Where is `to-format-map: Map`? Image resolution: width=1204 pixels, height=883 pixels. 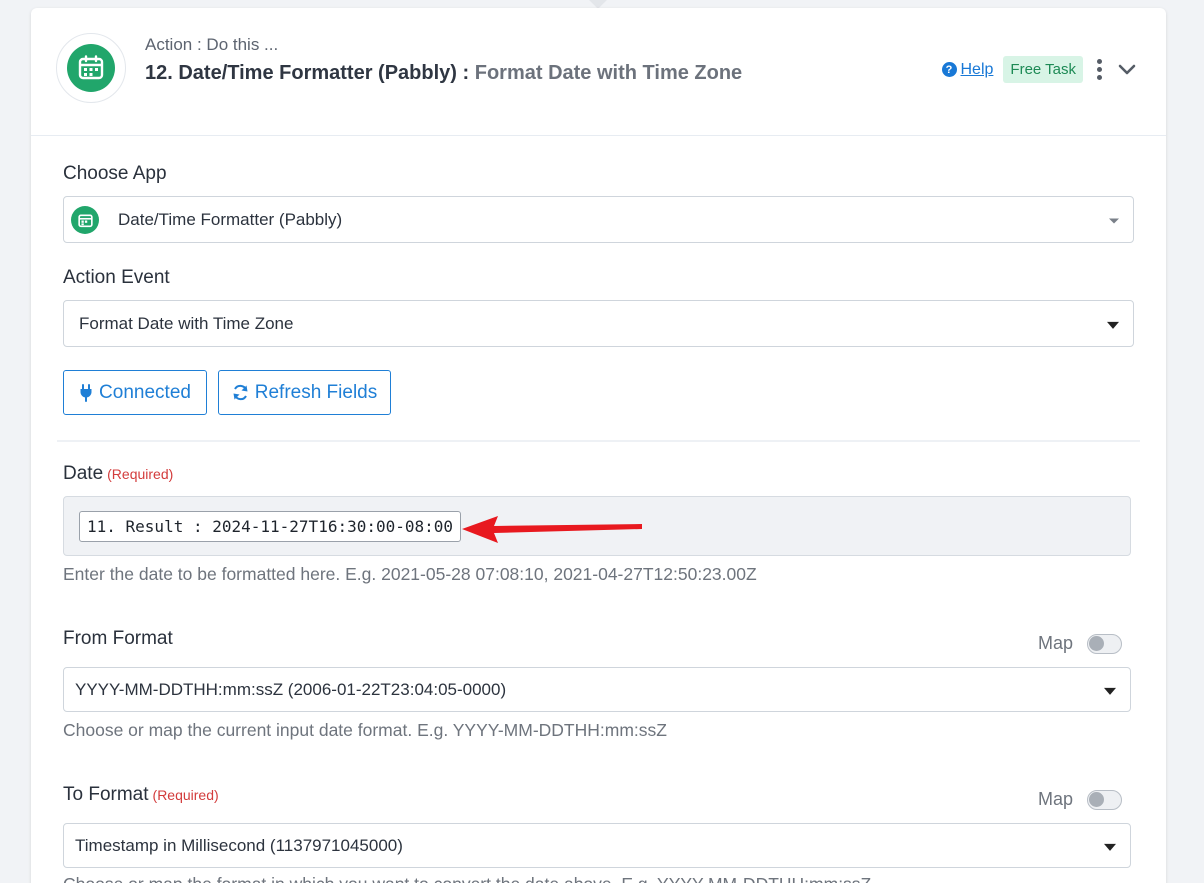
to-format-map: Map is located at coordinates (1080, 799).